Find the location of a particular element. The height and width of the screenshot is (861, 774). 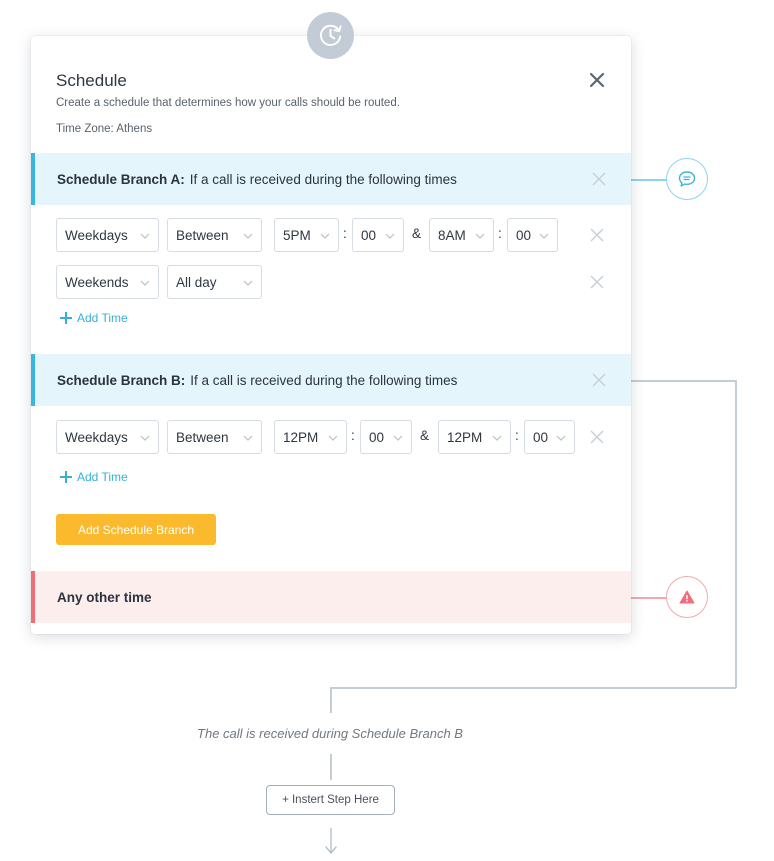

any-other-time-label: Any other time is located at coordinates (104, 597).